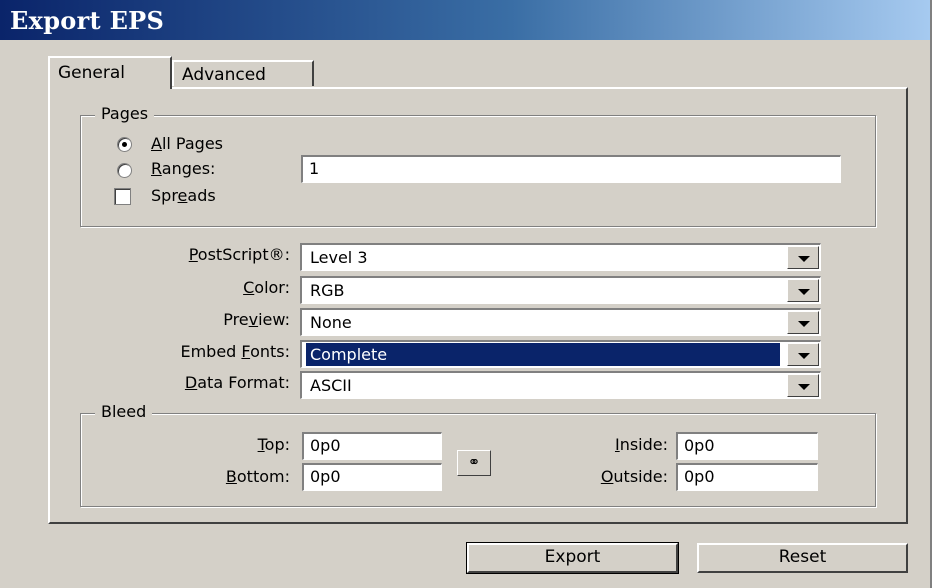  What do you see at coordinates (266, 287) in the screenshot?
I see `color-label: Color:` at bounding box center [266, 287].